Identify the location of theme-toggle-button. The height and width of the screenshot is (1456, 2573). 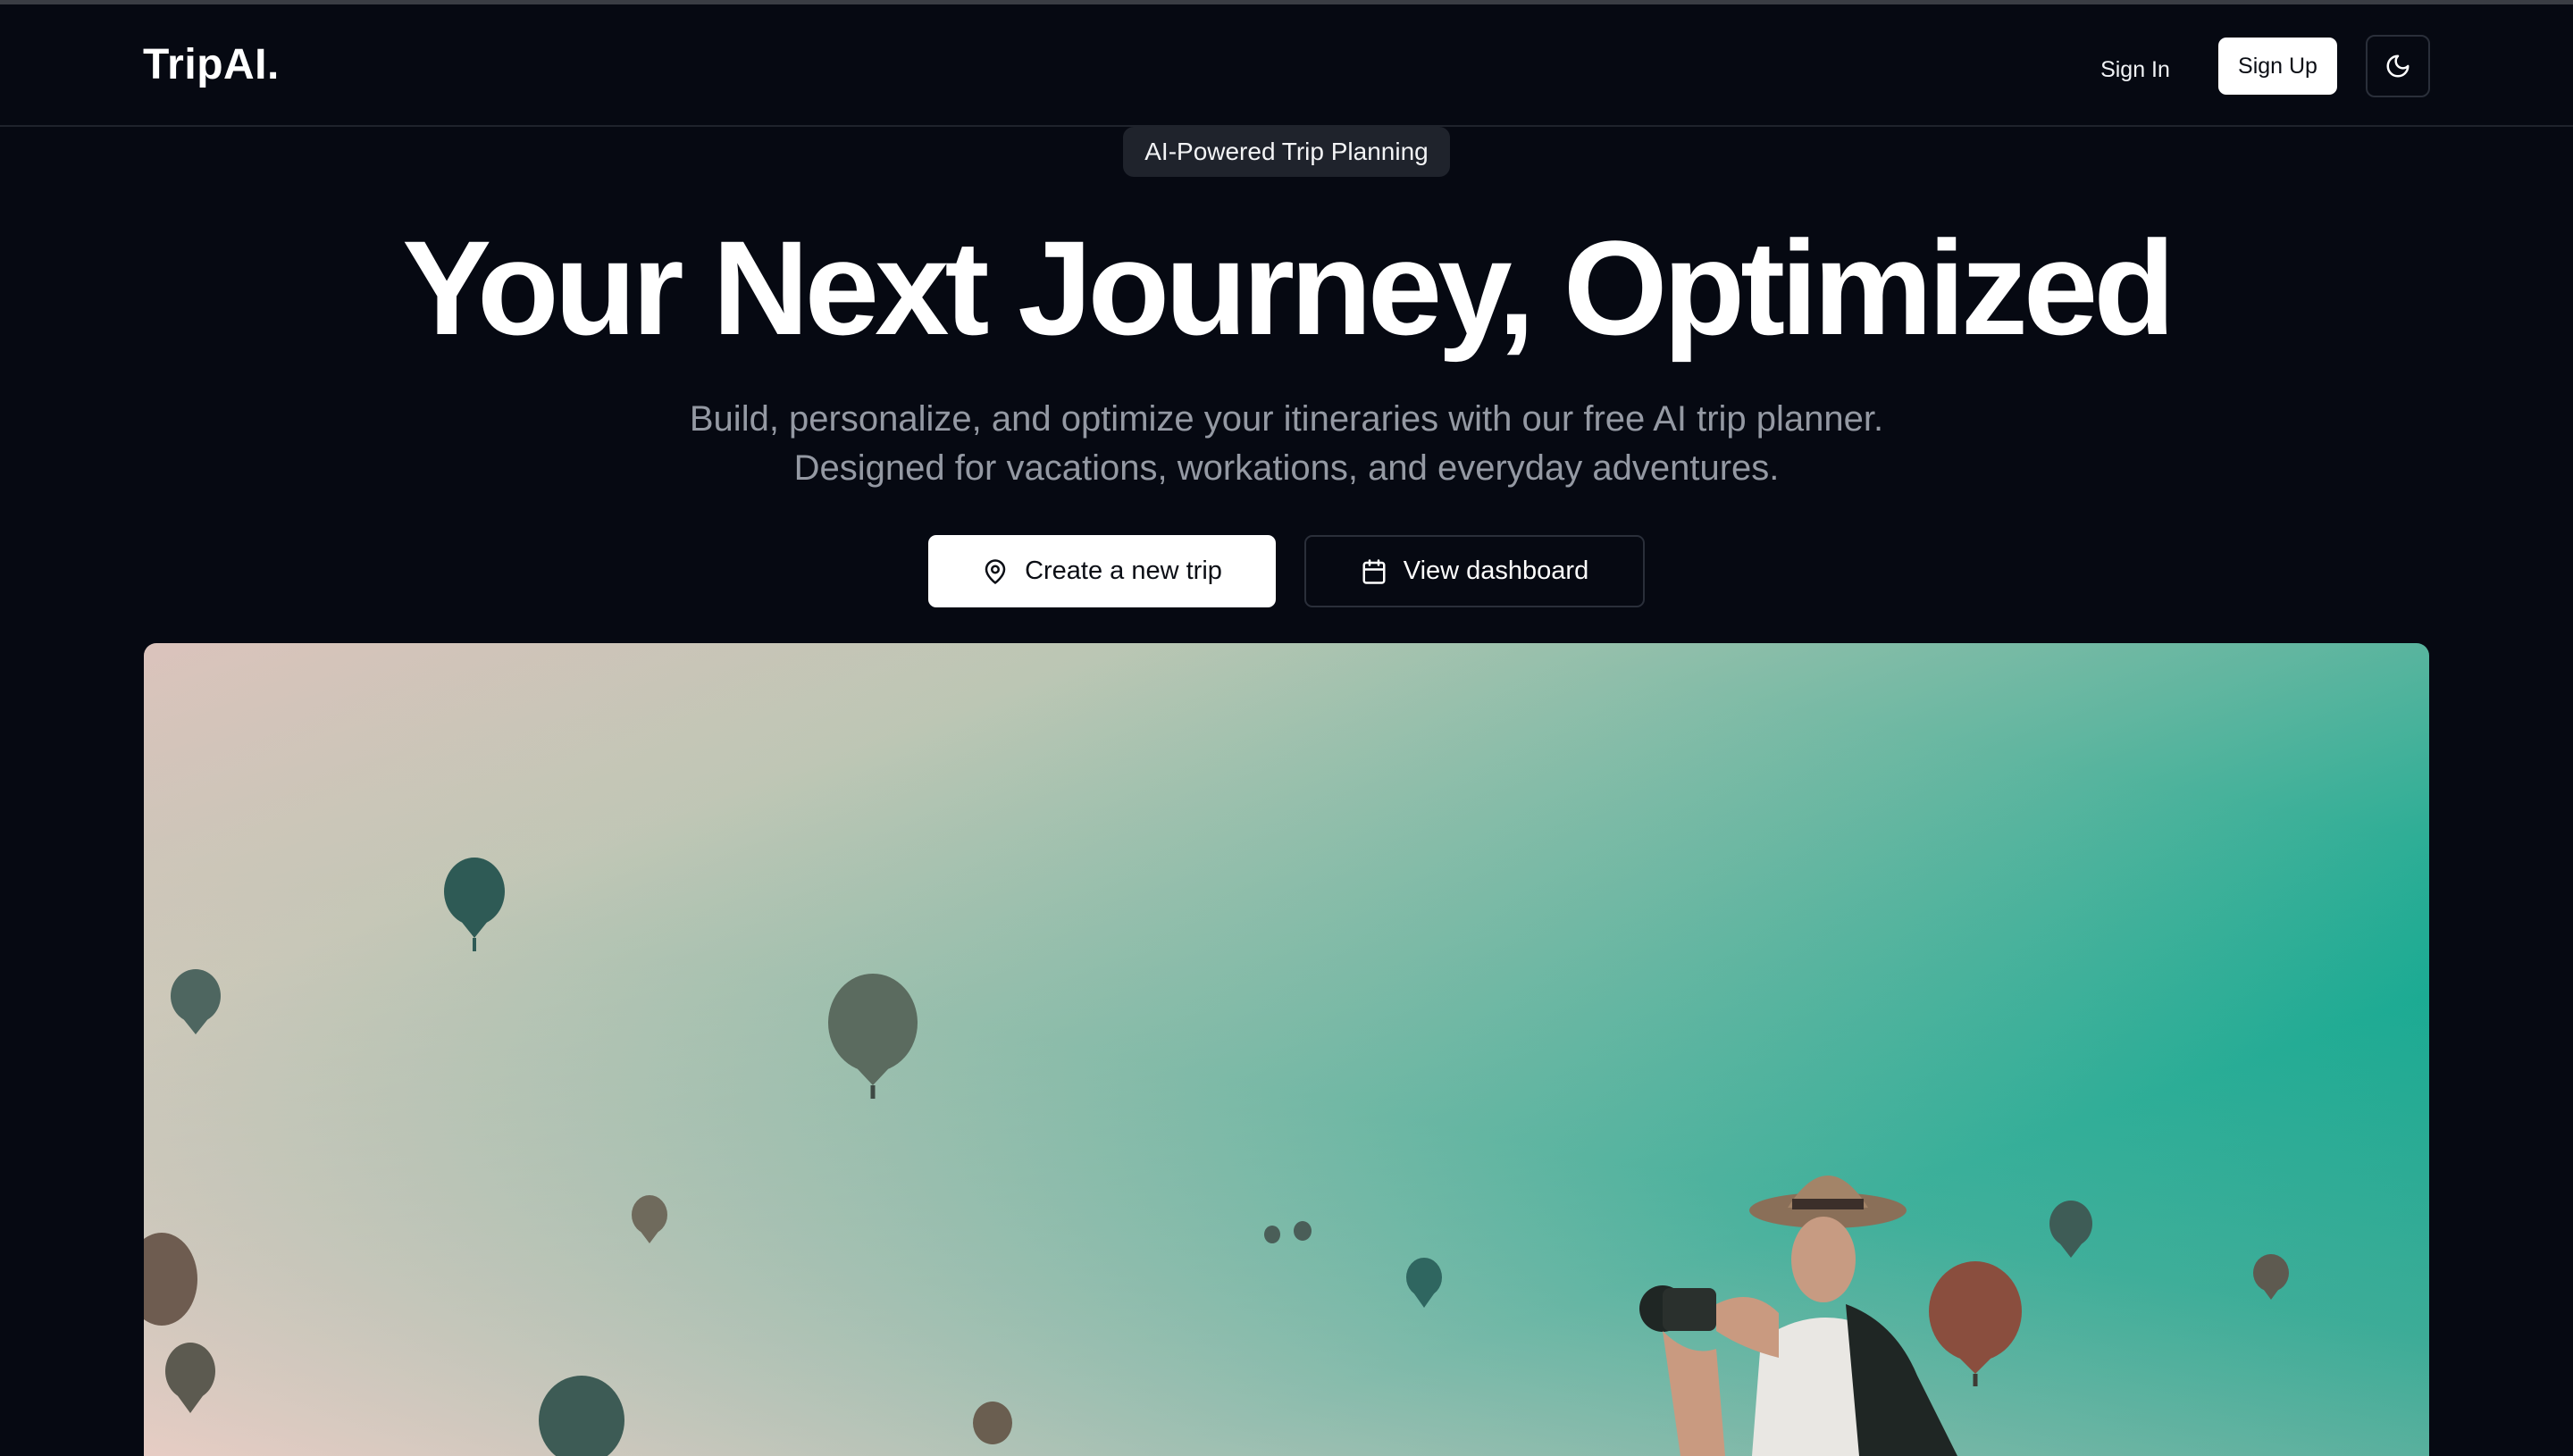
(2398, 66).